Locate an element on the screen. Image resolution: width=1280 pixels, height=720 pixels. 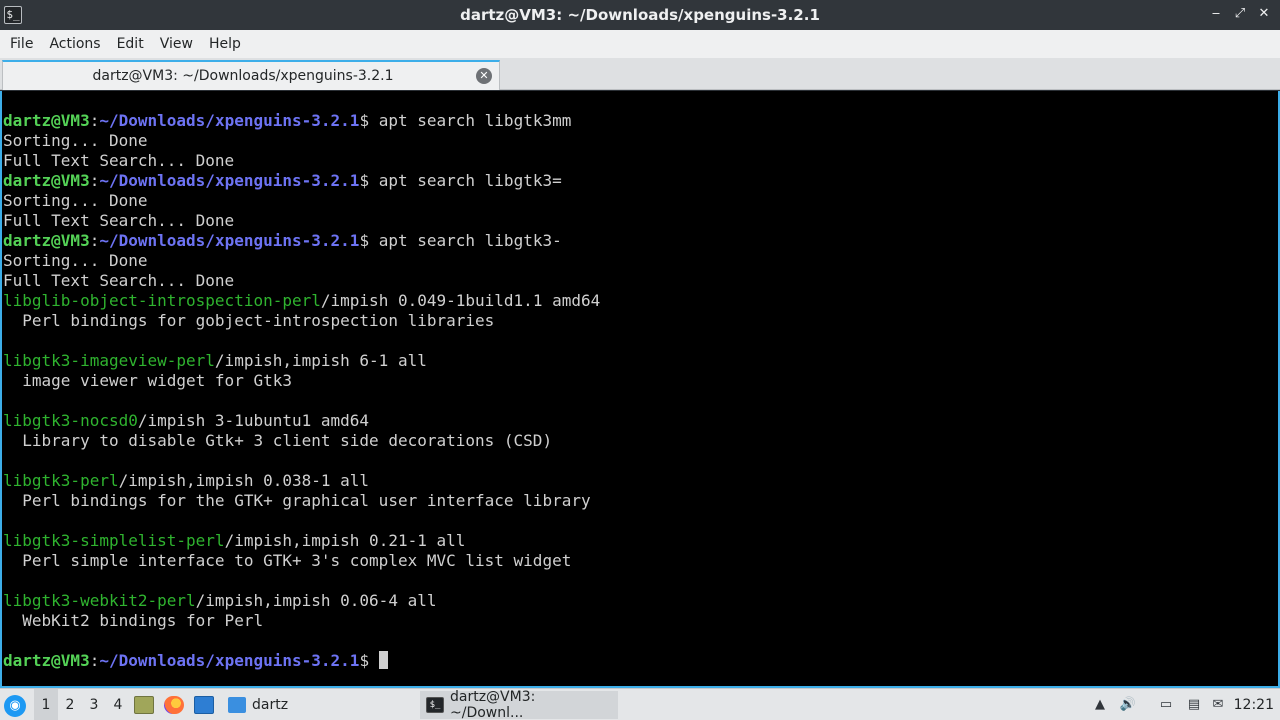
desktop-3: 3 is located at coordinates (94, 704).